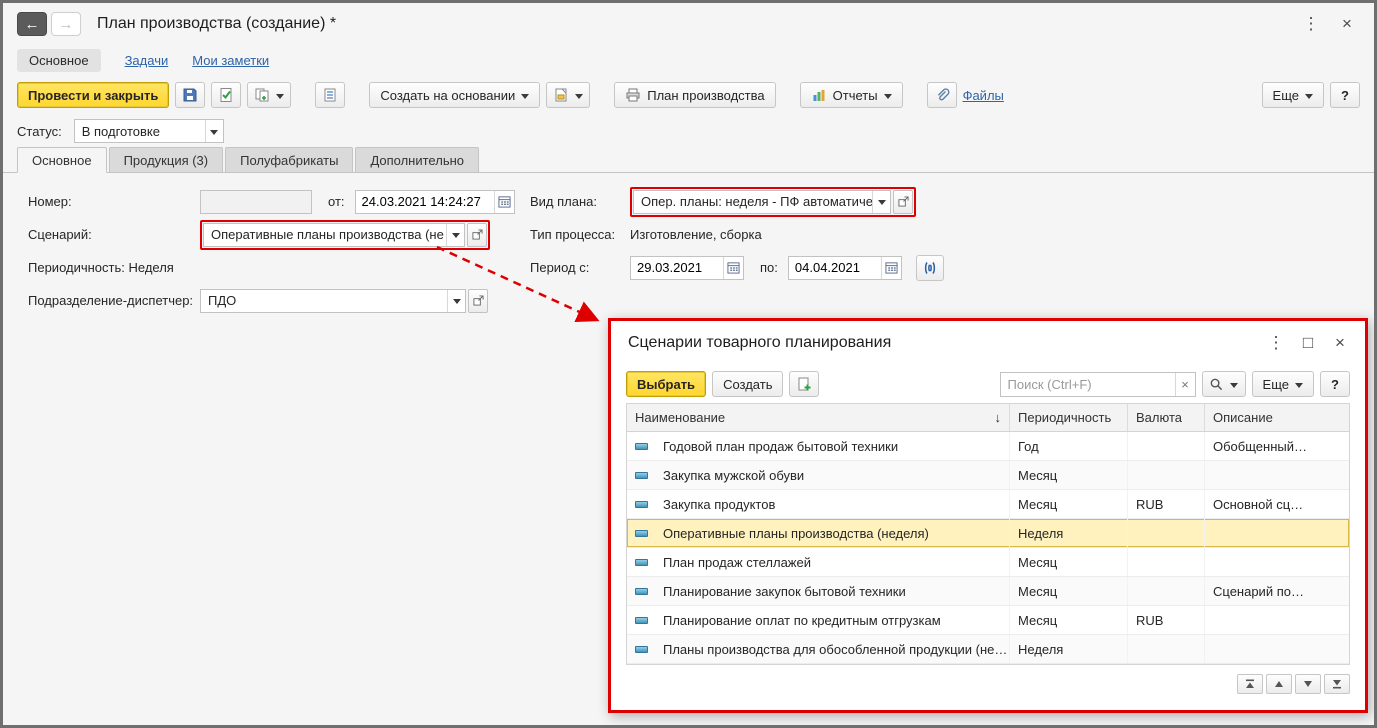 The height and width of the screenshot is (728, 1377). What do you see at coordinates (834, 267) in the screenshot?
I see `period-to-input` at bounding box center [834, 267].